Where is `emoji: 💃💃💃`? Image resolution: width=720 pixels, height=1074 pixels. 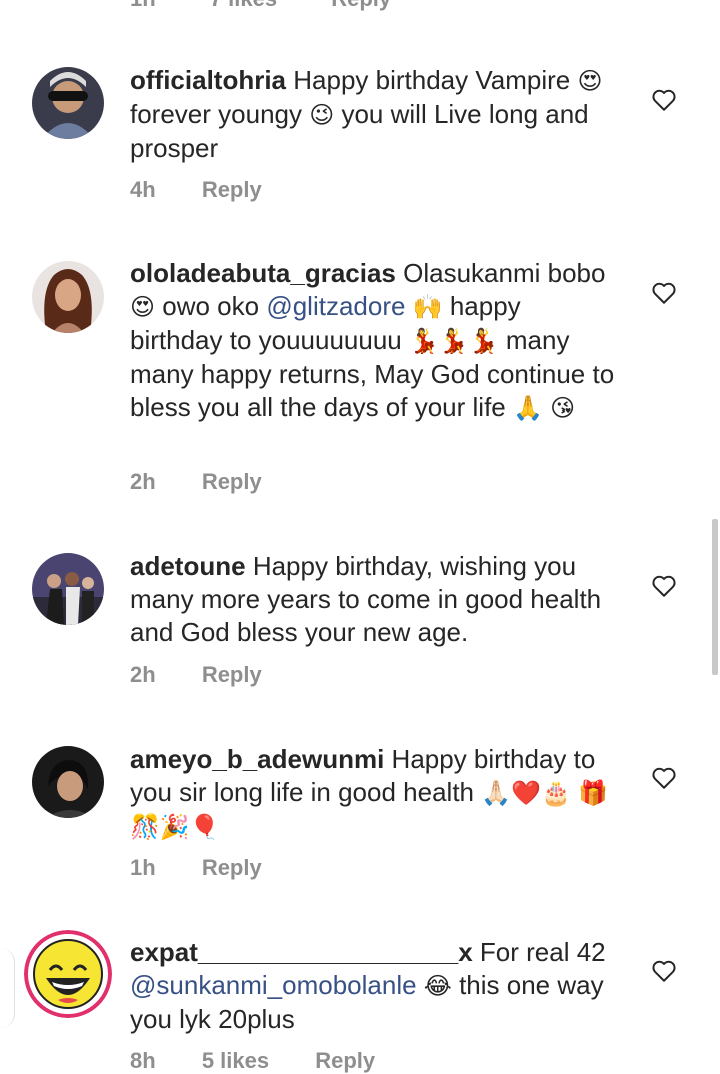 emoji: 💃💃💃 is located at coordinates (454, 341).